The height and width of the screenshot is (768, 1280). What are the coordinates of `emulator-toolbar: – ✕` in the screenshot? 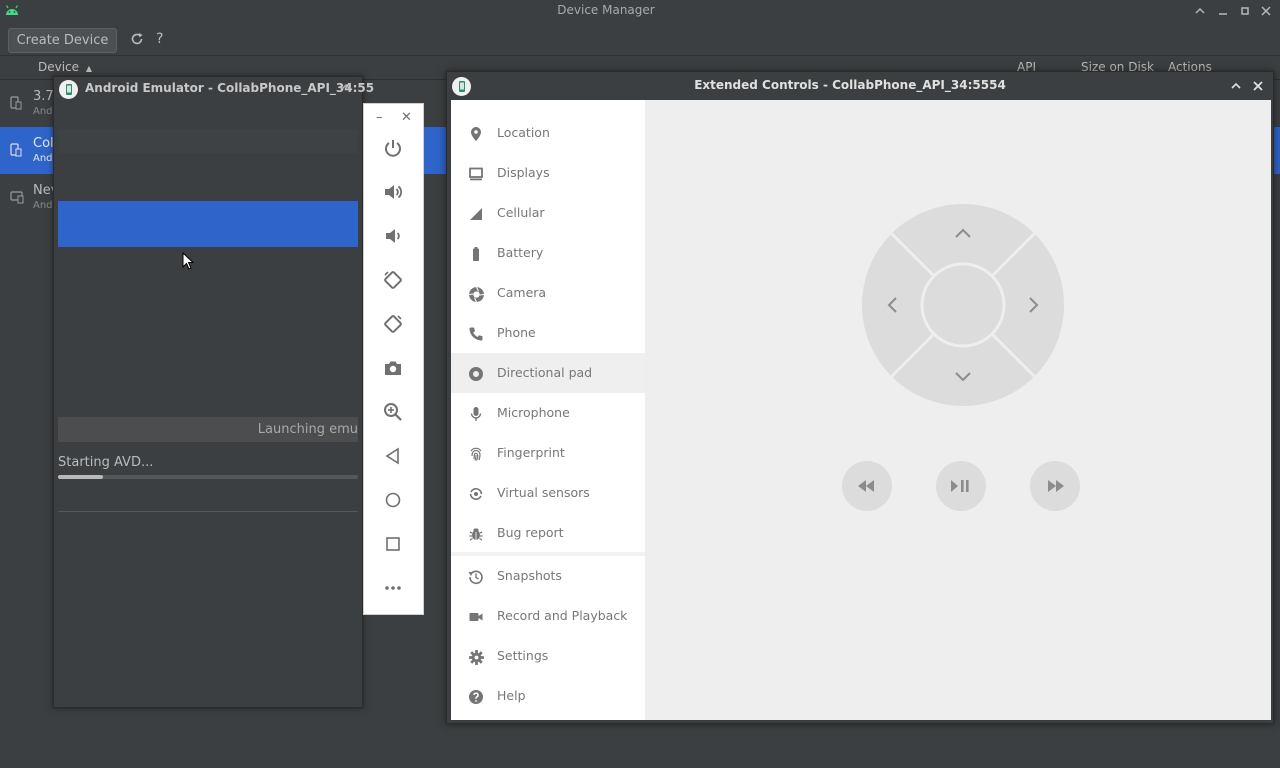 It's located at (393, 359).